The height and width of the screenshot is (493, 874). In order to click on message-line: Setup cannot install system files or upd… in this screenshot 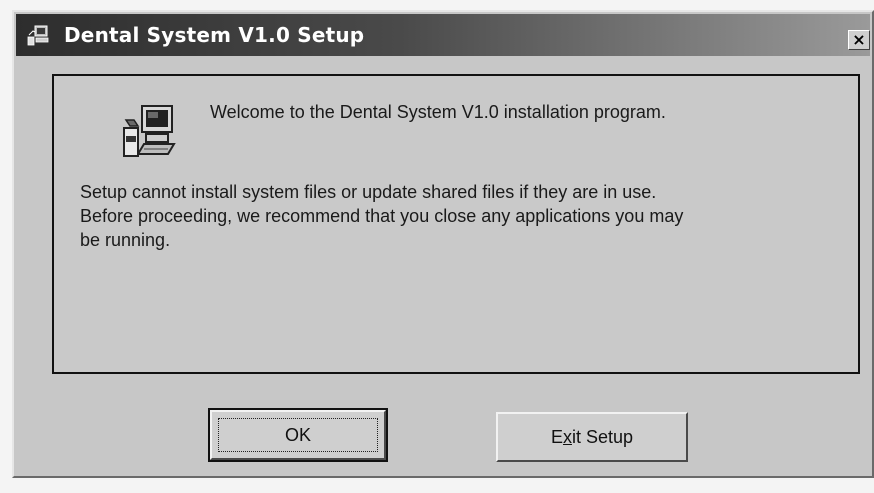, I will do `click(368, 192)`.